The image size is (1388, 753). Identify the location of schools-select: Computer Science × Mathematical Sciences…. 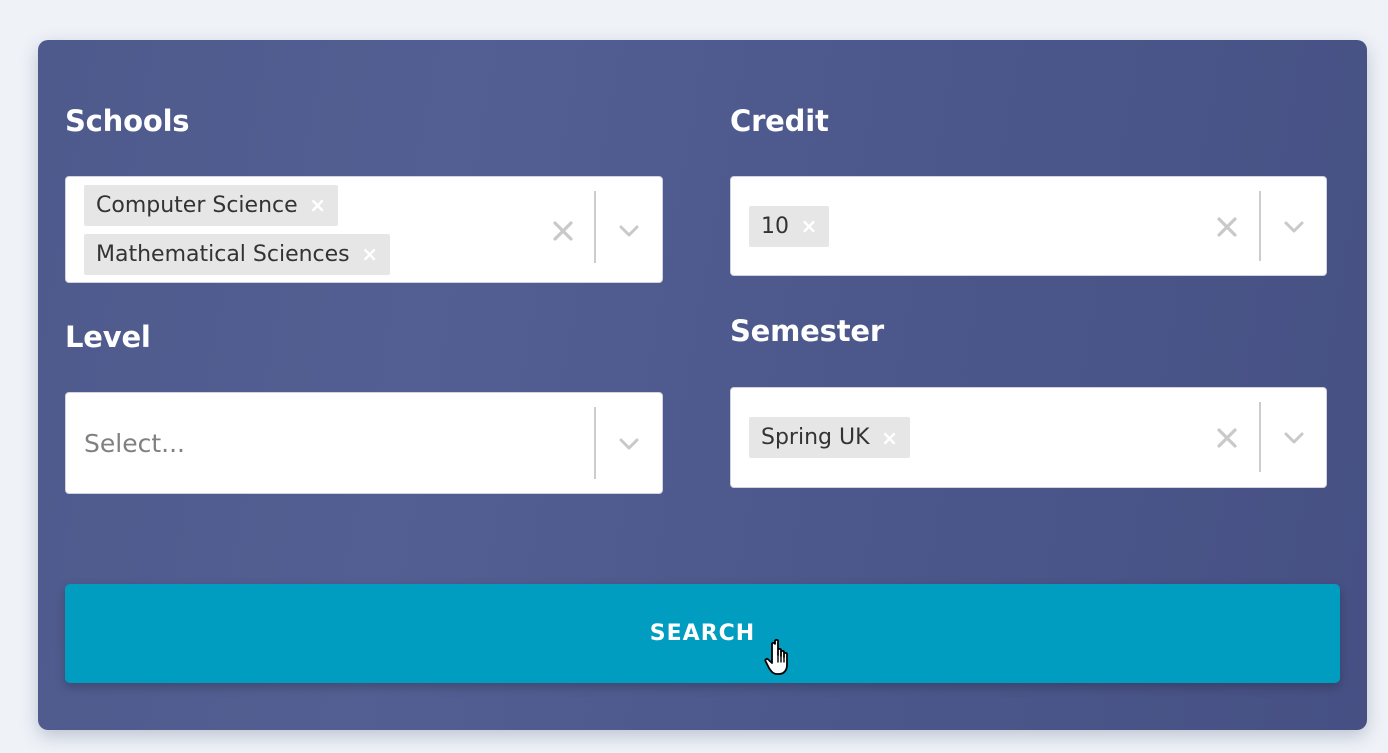
(364, 229).